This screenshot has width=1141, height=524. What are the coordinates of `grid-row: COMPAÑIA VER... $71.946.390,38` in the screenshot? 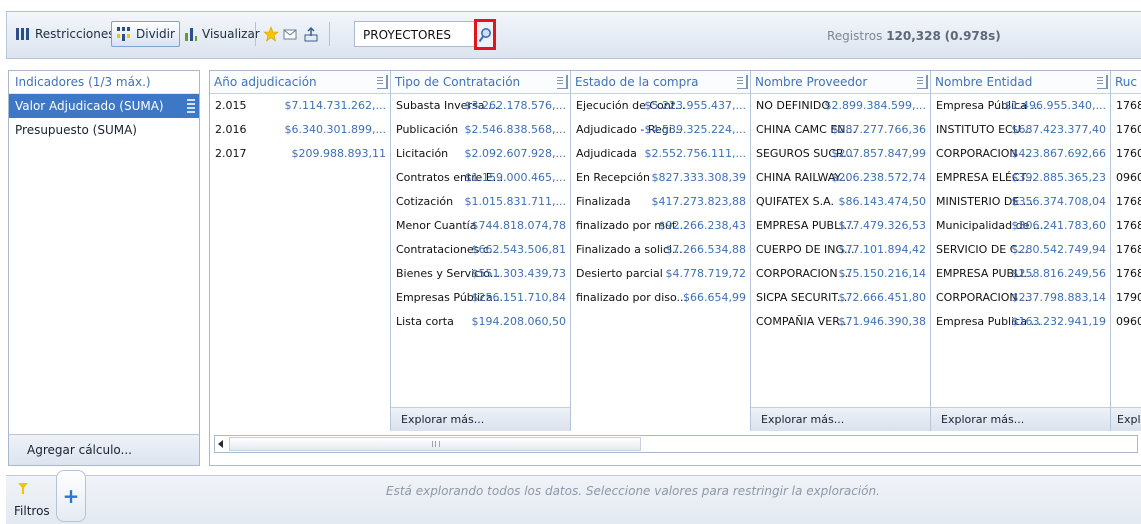 It's located at (840, 322).